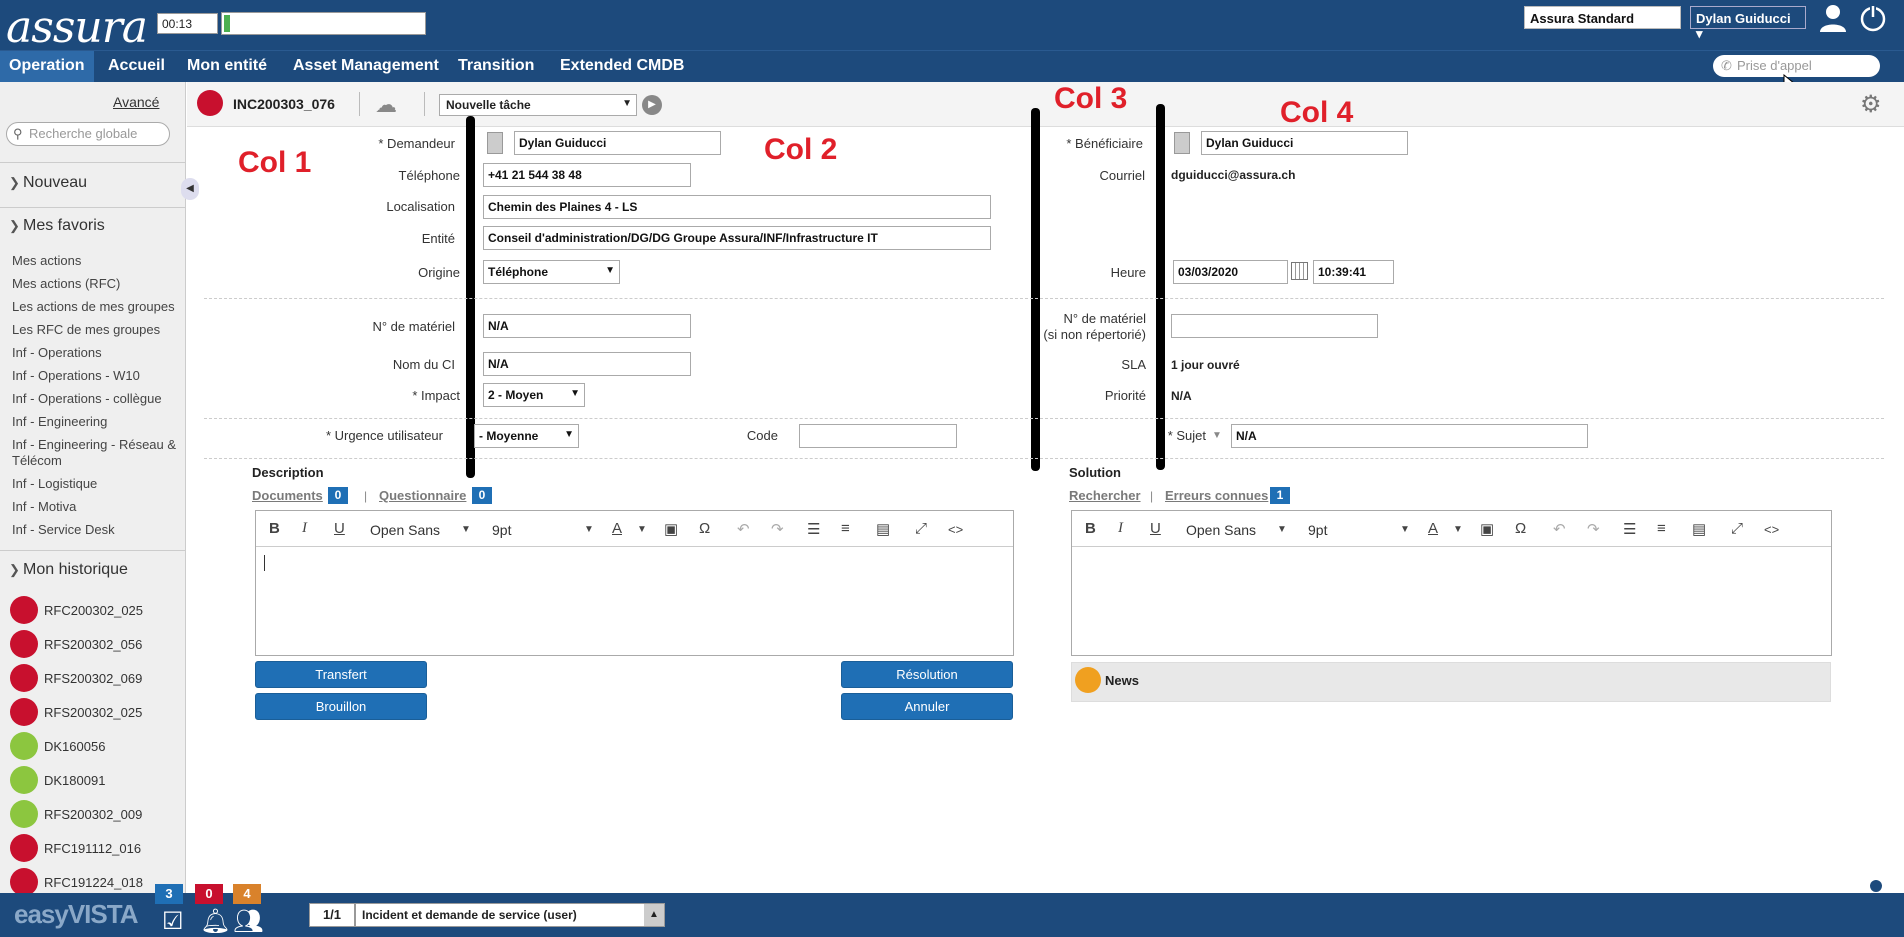 Image resolution: width=1904 pixels, height=937 pixels. I want to click on profile-field: Assura Standard, so click(1602, 17).